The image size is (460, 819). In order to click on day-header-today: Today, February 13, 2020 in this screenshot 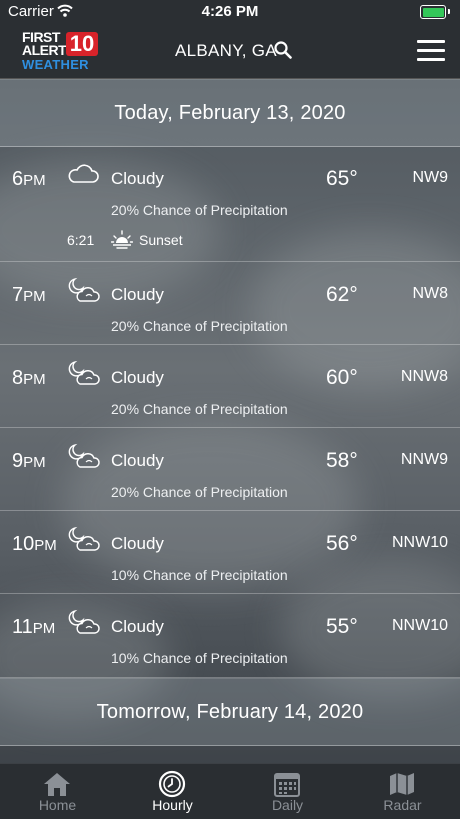, I will do `click(230, 113)`.